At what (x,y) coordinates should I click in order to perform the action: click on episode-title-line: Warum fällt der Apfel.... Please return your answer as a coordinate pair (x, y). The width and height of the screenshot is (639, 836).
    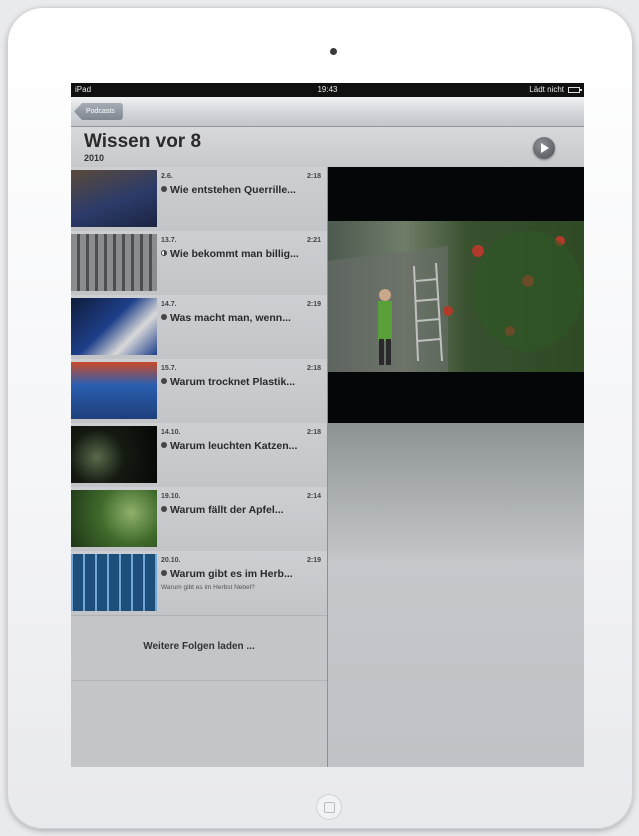
    Looking at the image, I should click on (242, 510).